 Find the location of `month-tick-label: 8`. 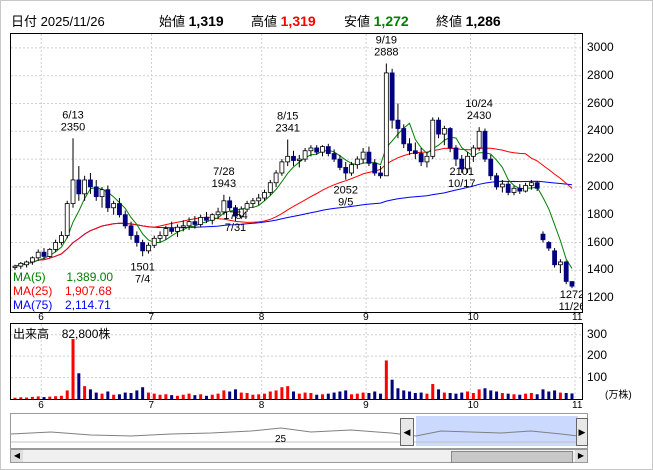

month-tick-label: 8 is located at coordinates (261, 317).